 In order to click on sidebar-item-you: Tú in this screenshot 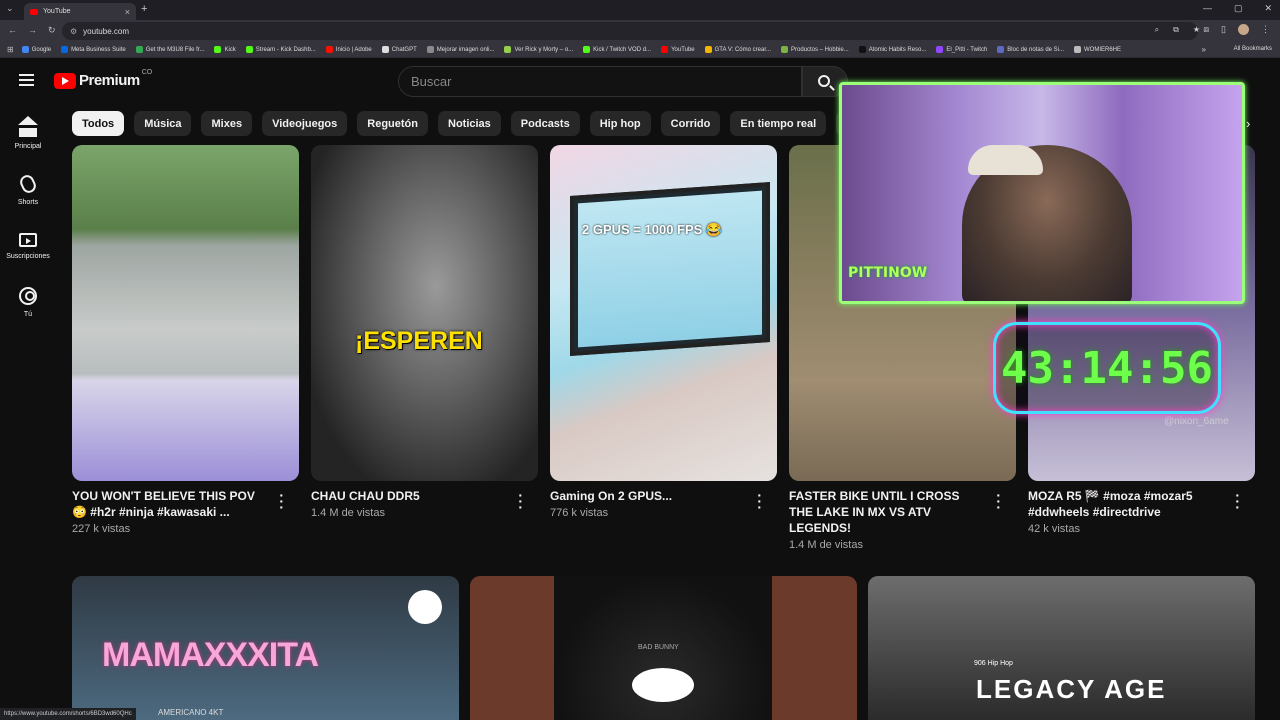, I will do `click(28, 302)`.